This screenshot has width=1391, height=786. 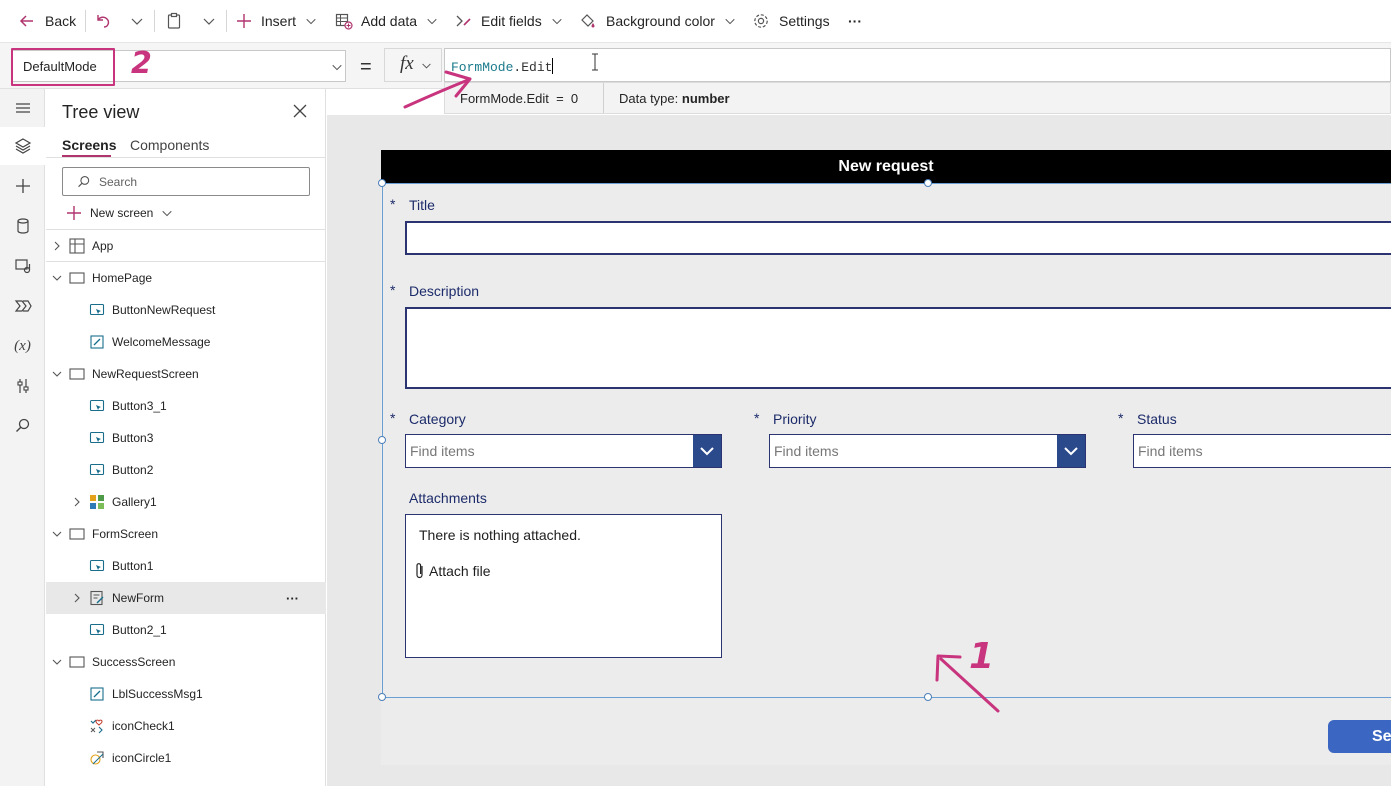 What do you see at coordinates (389, 21) in the screenshot?
I see `add-data-label: Add data` at bounding box center [389, 21].